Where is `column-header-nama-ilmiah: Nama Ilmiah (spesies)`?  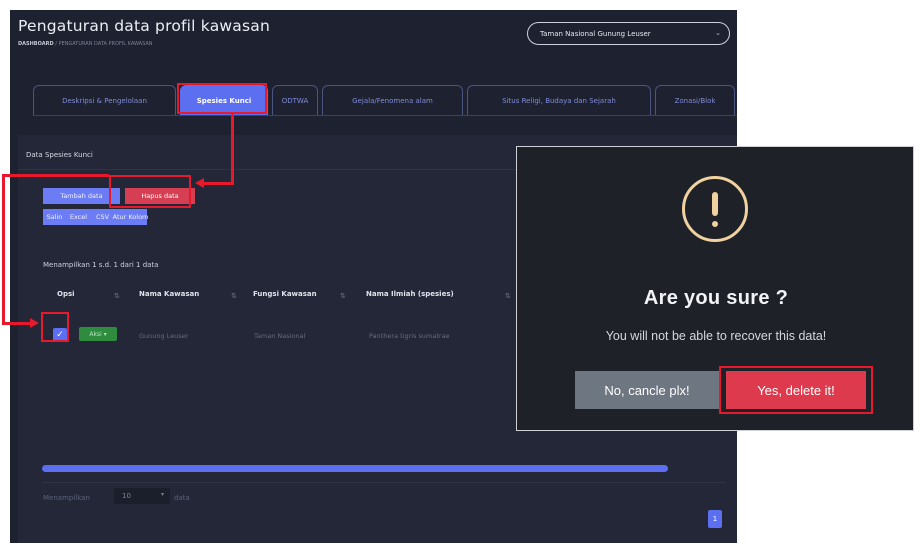
column-header-nama-ilmiah: Nama Ilmiah (spesies) is located at coordinates (410, 294).